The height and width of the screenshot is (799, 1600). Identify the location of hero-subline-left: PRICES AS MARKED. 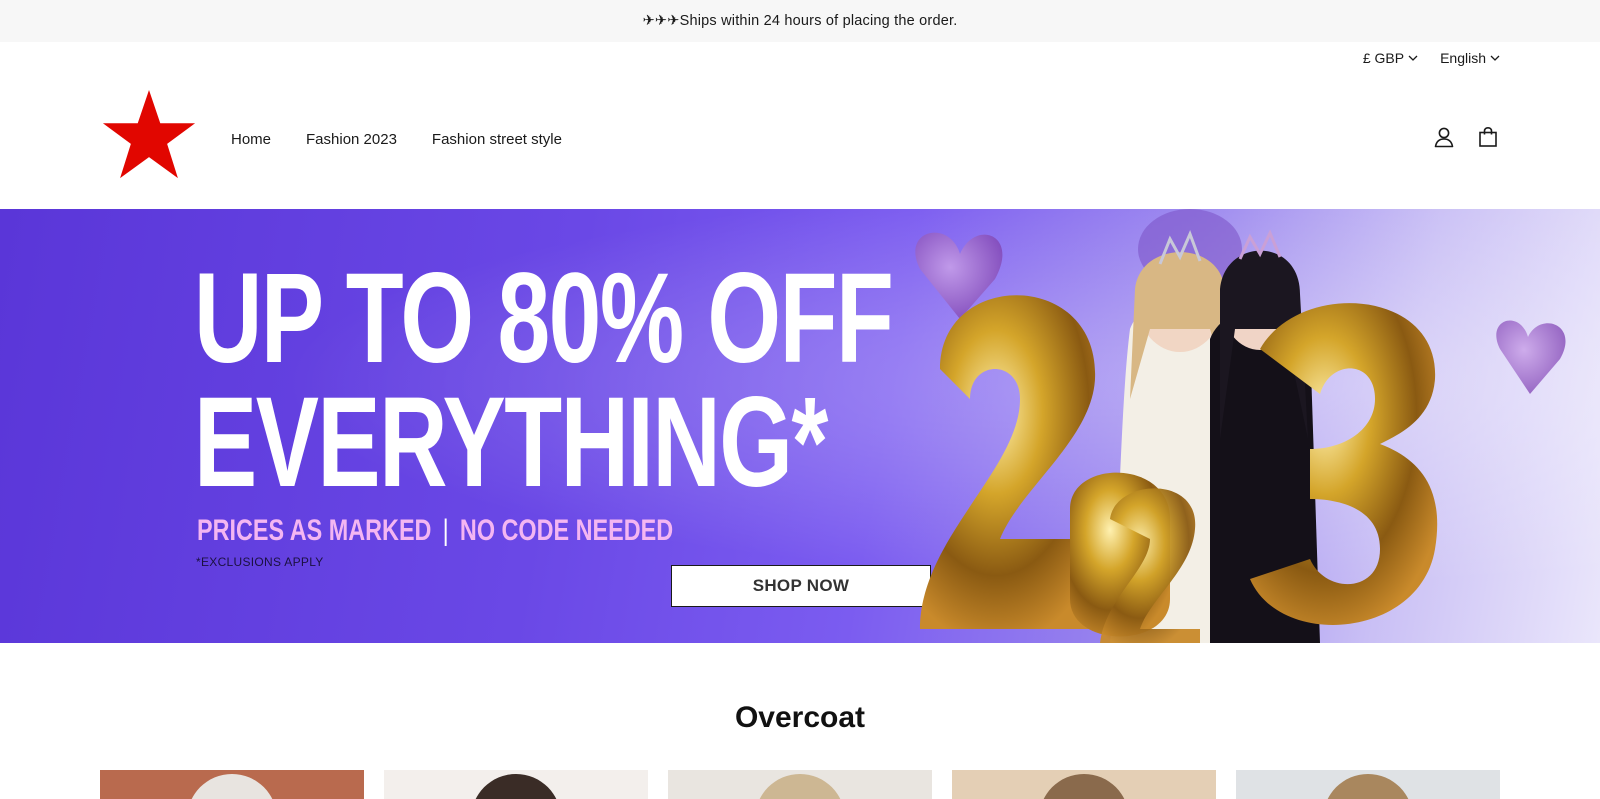
(314, 530).